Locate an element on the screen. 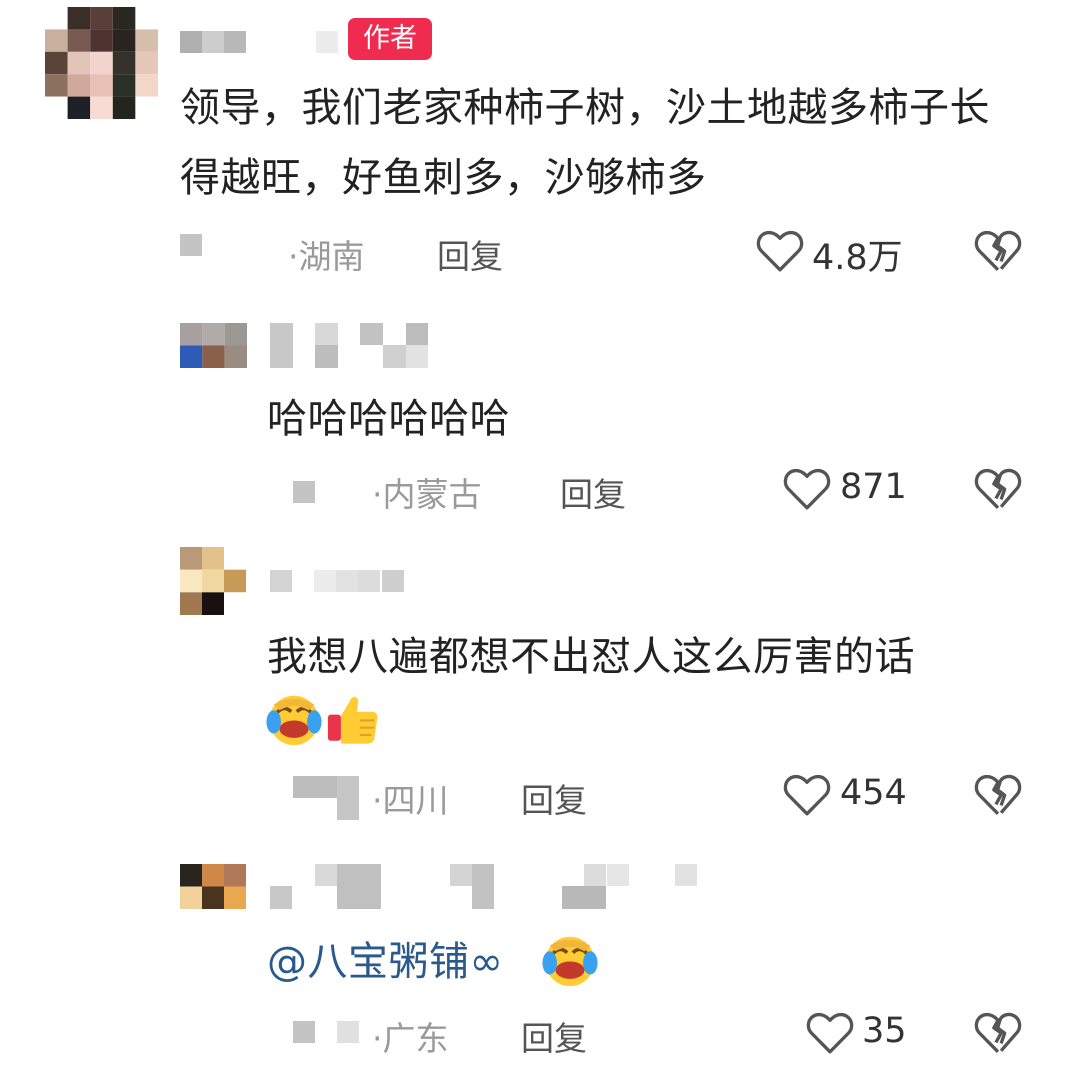 This screenshot has width=1080, height=1076. like-count: 35 is located at coordinates (884, 1031).